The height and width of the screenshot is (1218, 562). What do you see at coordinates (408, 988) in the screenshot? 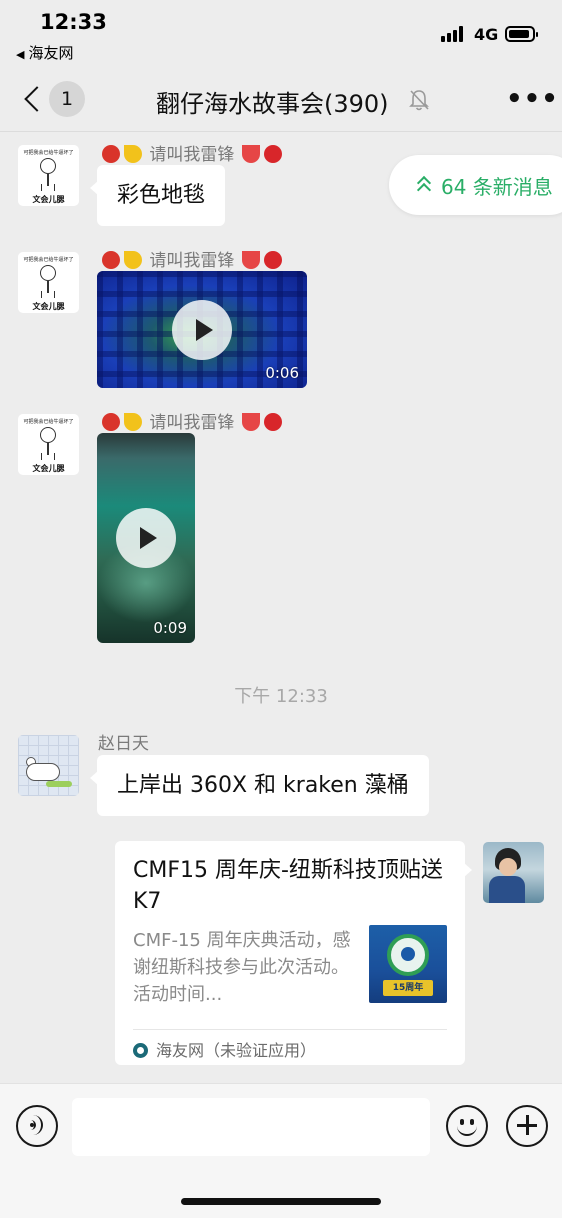
I see `thumb-label: 15周年` at bounding box center [408, 988].